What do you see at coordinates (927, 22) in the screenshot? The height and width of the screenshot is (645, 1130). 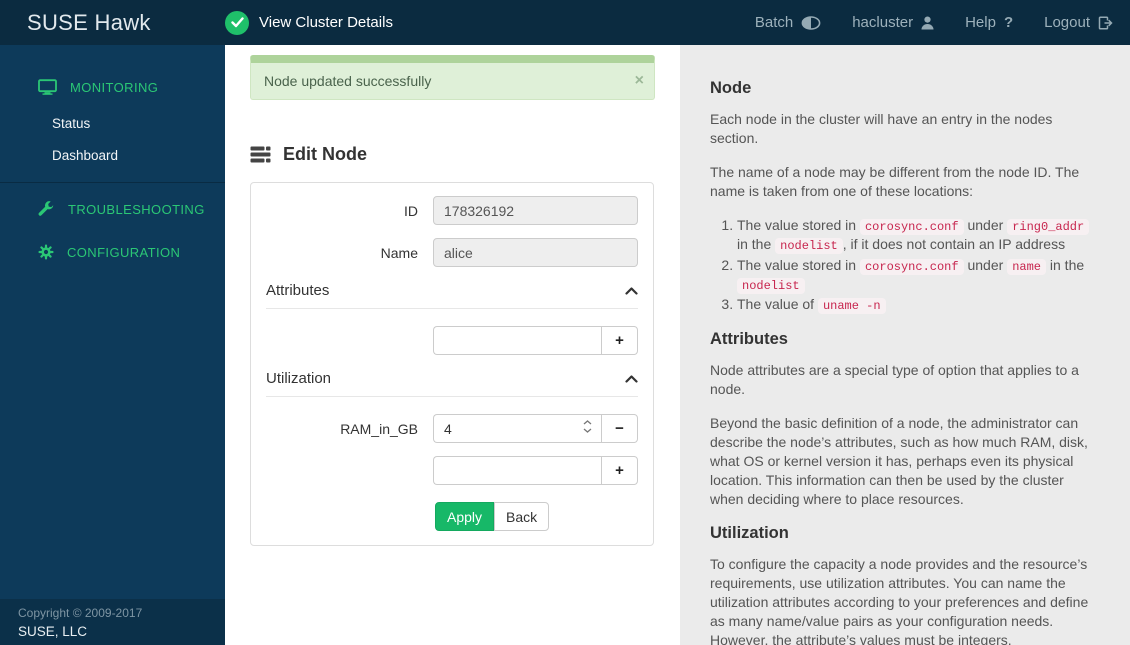 I see `user-icon` at bounding box center [927, 22].